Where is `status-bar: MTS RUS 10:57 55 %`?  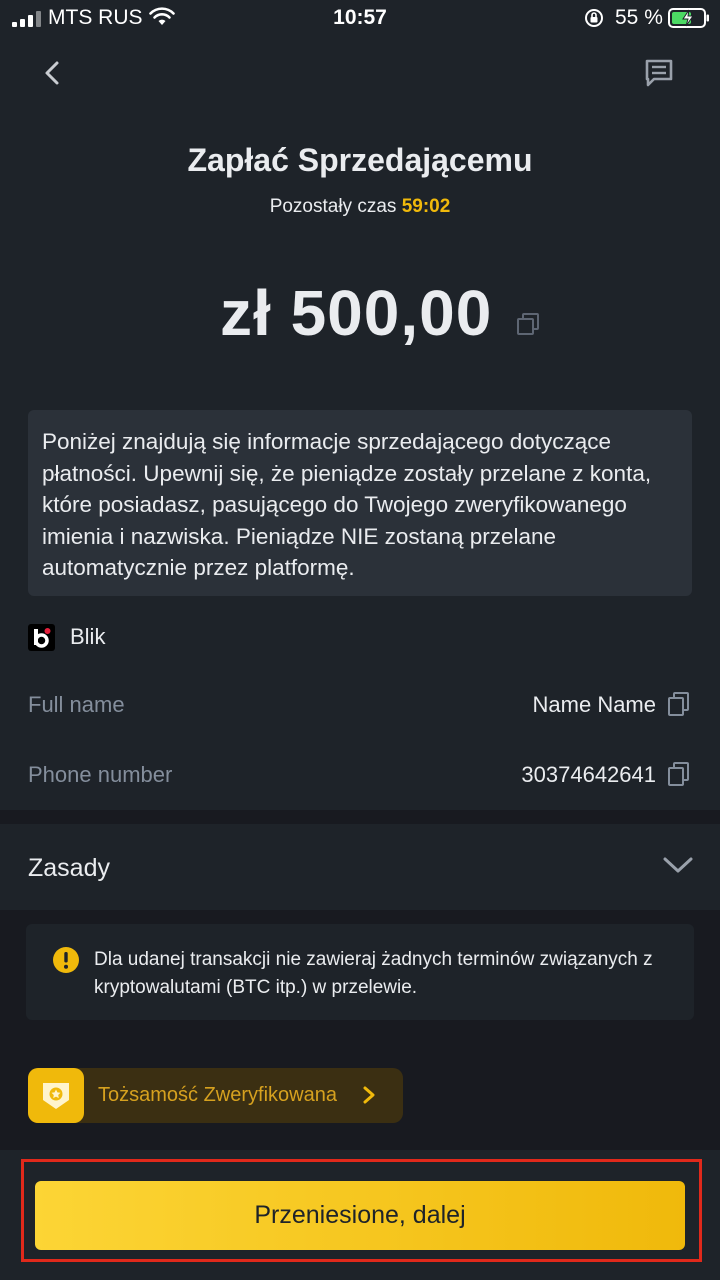
status-bar: MTS RUS 10:57 55 % is located at coordinates (360, 20).